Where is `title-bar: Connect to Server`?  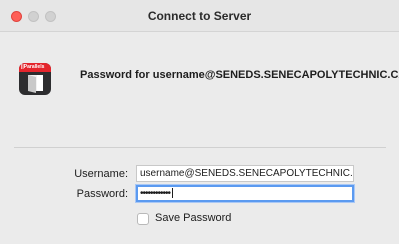 title-bar: Connect to Server is located at coordinates (199, 16).